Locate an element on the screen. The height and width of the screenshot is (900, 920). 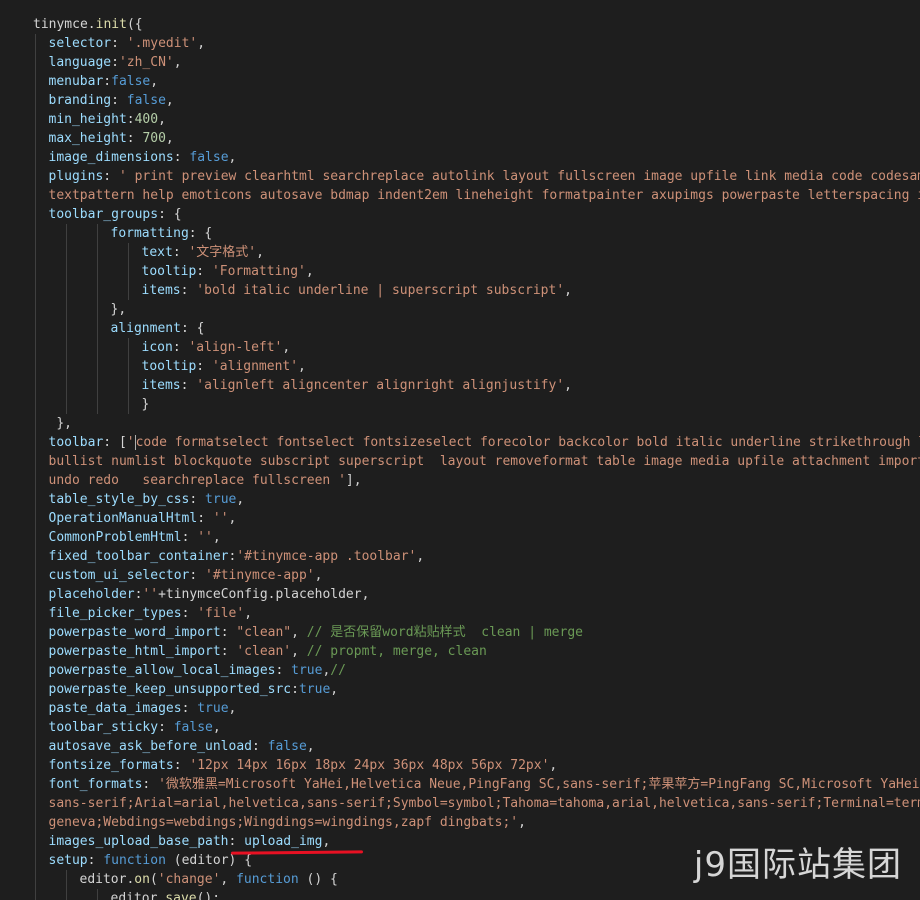
code-token: icon is located at coordinates (157, 347).